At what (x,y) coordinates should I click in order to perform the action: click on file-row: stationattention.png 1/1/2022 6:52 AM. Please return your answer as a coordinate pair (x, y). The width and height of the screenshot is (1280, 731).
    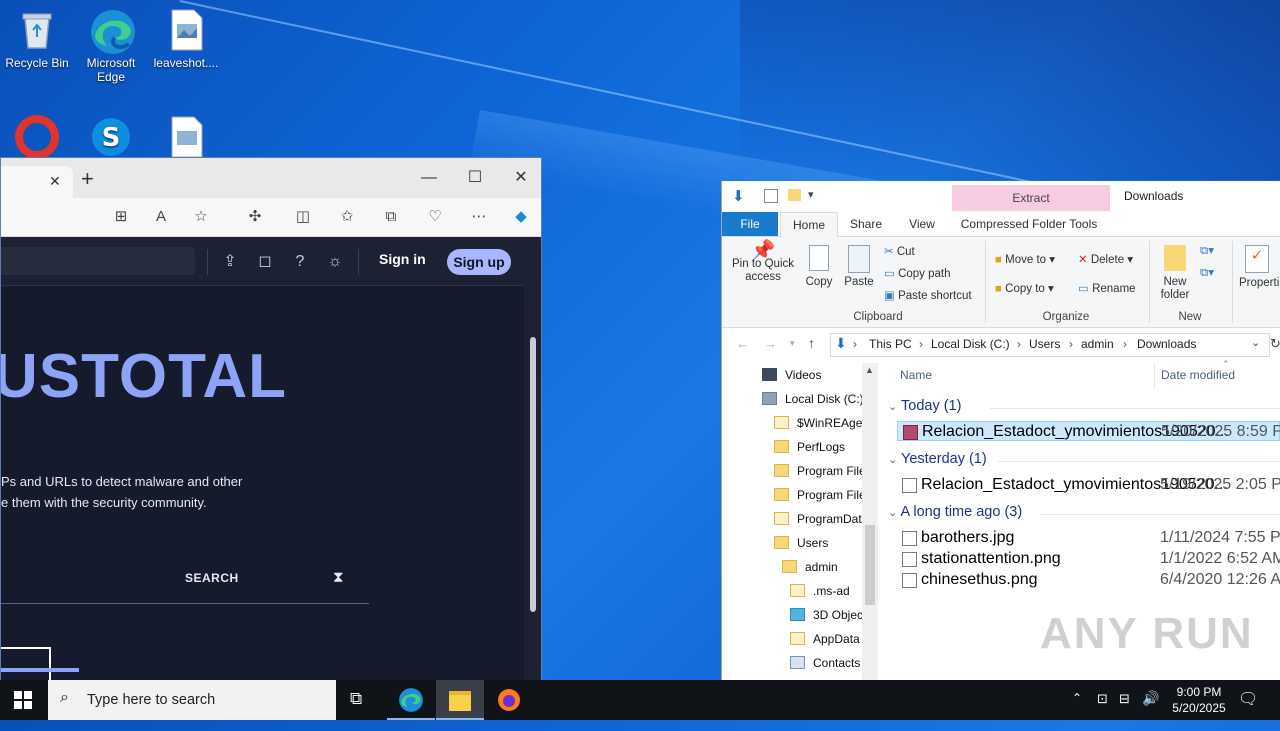
    Looking at the image, I should click on (1088, 559).